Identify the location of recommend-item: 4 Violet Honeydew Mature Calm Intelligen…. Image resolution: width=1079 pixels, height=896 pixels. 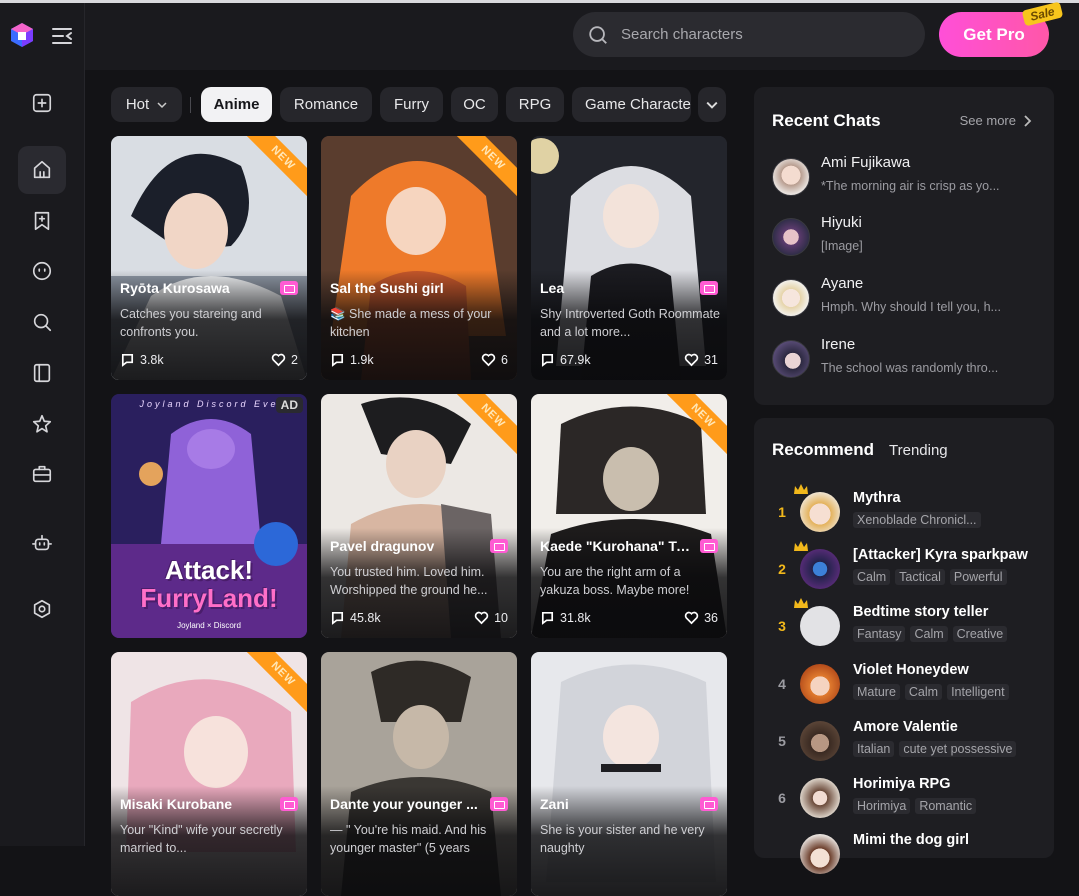
(907, 687).